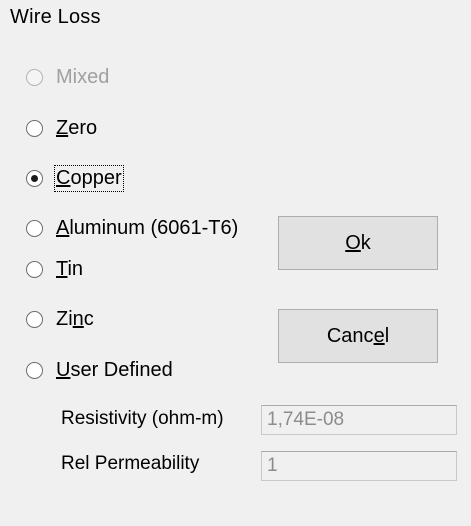 The width and height of the screenshot is (471, 526). What do you see at coordinates (34, 228) in the screenshot?
I see `radio-button-aluminum` at bounding box center [34, 228].